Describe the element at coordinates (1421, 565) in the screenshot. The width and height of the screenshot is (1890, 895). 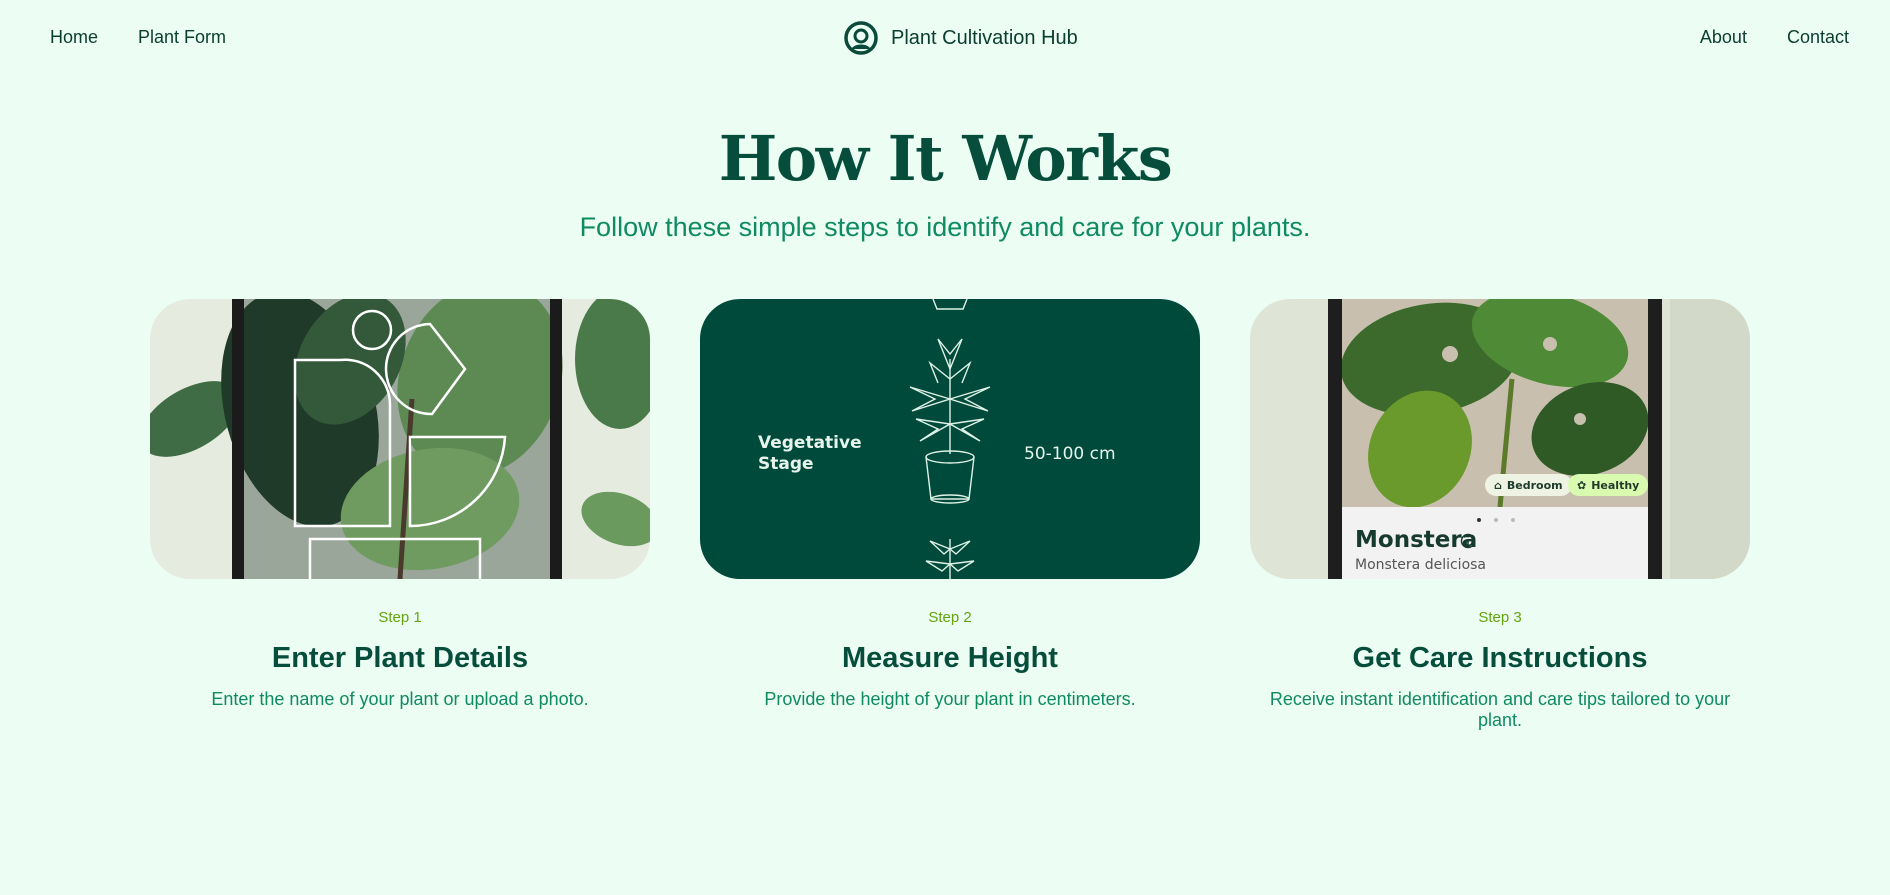
I see `plant-scientific-name: Monstera deliciosa` at that location.